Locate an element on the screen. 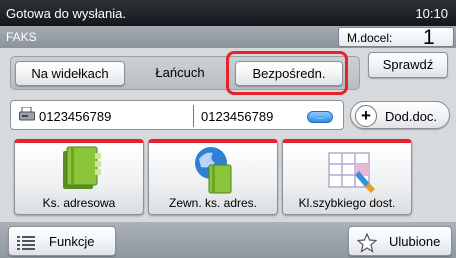  destination-number-2: 0123456789 is located at coordinates (237, 116).